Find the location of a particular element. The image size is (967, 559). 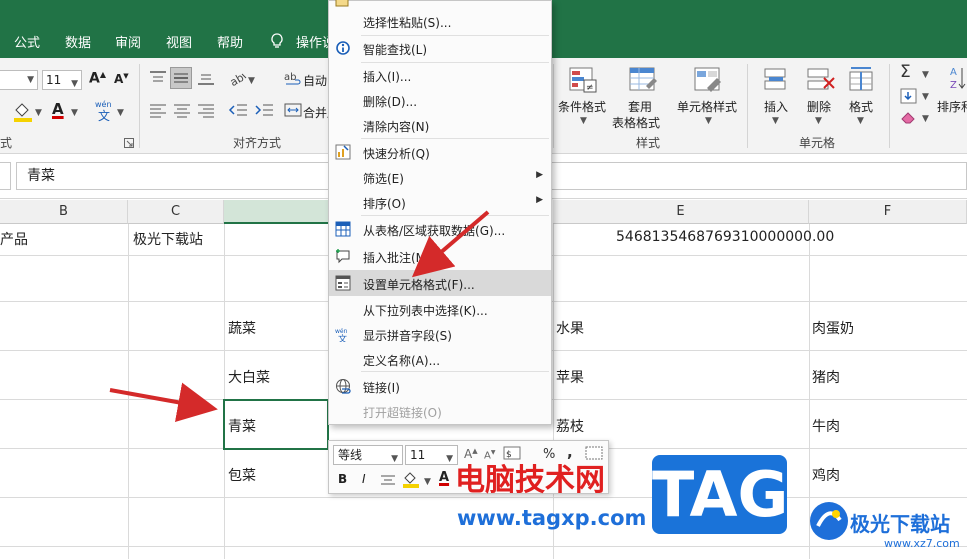

menu-item-insert-comment: 插入批注(M) is located at coordinates (440, 256).